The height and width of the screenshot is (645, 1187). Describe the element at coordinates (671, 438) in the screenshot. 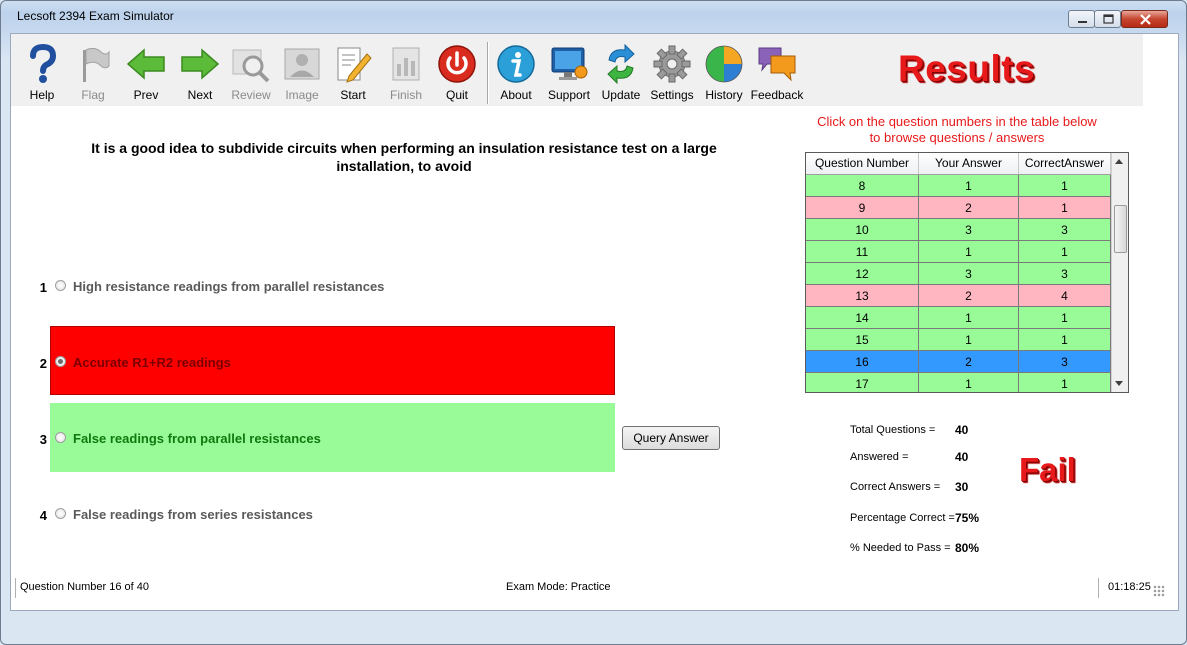

I see `query-answer-button: Query Answer` at that location.